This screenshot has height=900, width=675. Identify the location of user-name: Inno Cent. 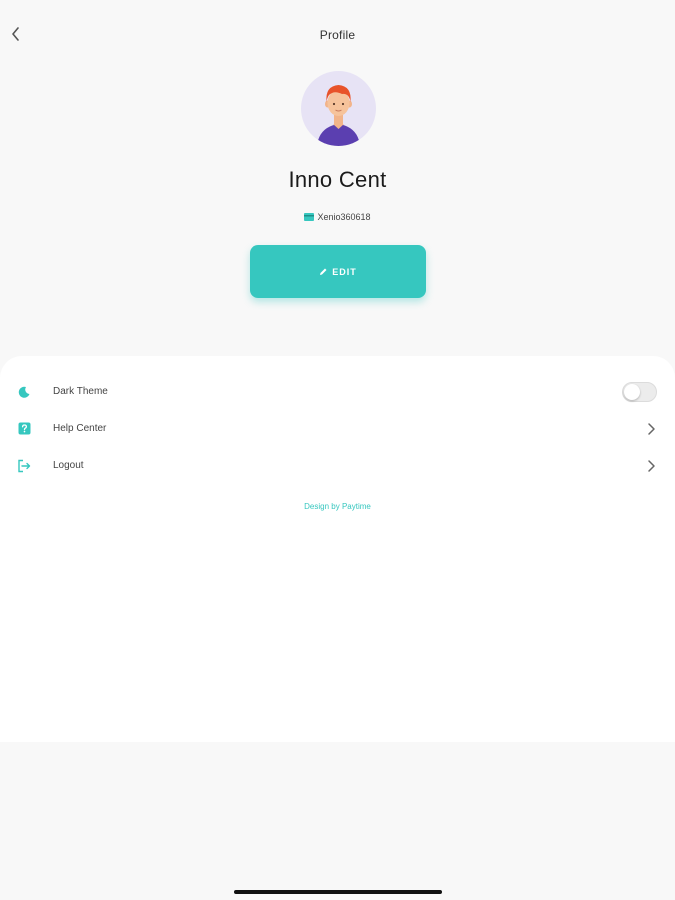
(337, 179).